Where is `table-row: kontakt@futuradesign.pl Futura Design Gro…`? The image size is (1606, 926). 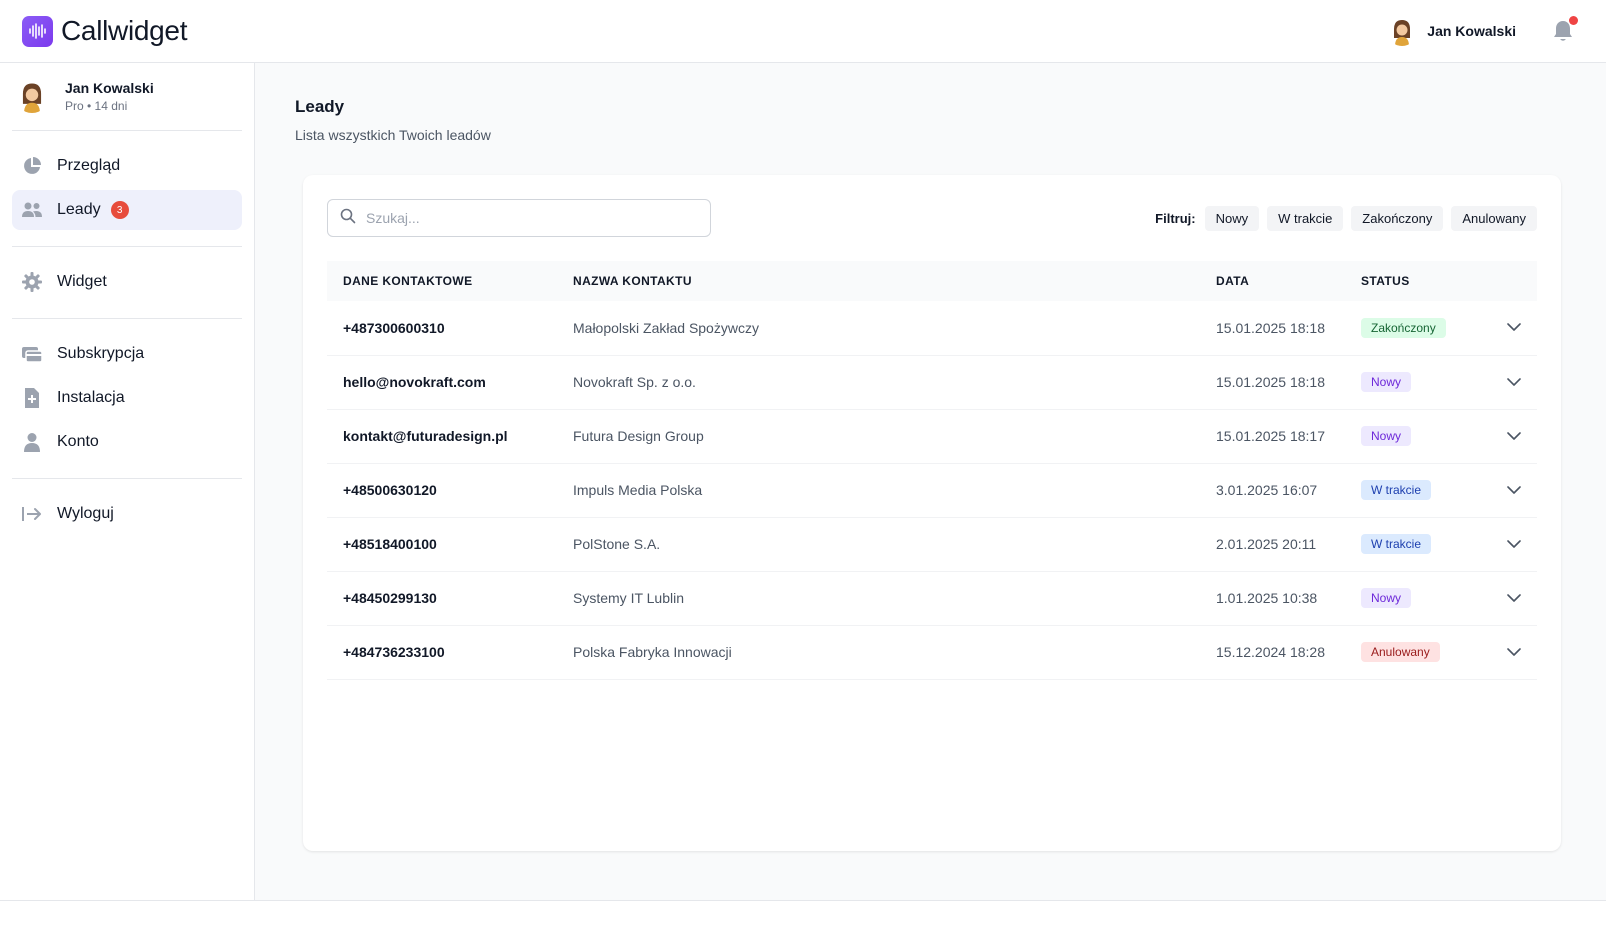
table-row: kontakt@futuradesign.pl Futura Design Gro… is located at coordinates (932, 436).